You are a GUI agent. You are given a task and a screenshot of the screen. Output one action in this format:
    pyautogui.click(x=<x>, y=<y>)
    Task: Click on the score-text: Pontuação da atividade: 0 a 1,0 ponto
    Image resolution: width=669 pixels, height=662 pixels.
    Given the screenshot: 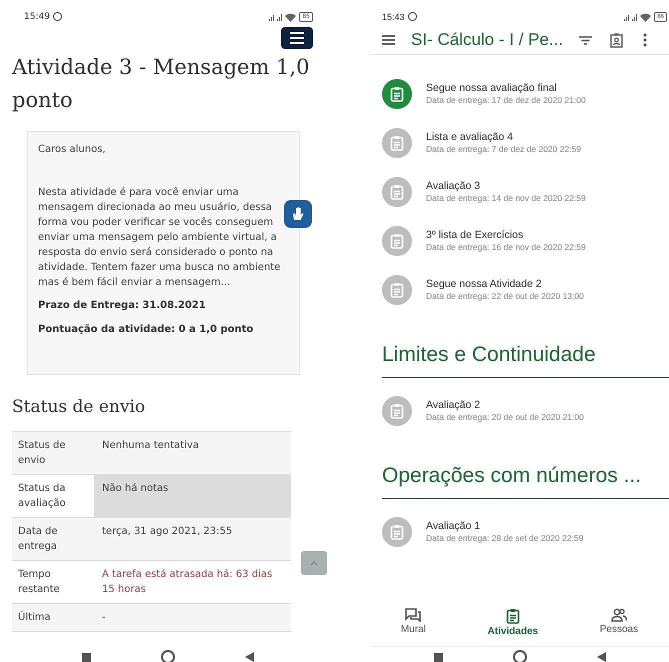 What is the action you would take?
    pyautogui.click(x=146, y=330)
    